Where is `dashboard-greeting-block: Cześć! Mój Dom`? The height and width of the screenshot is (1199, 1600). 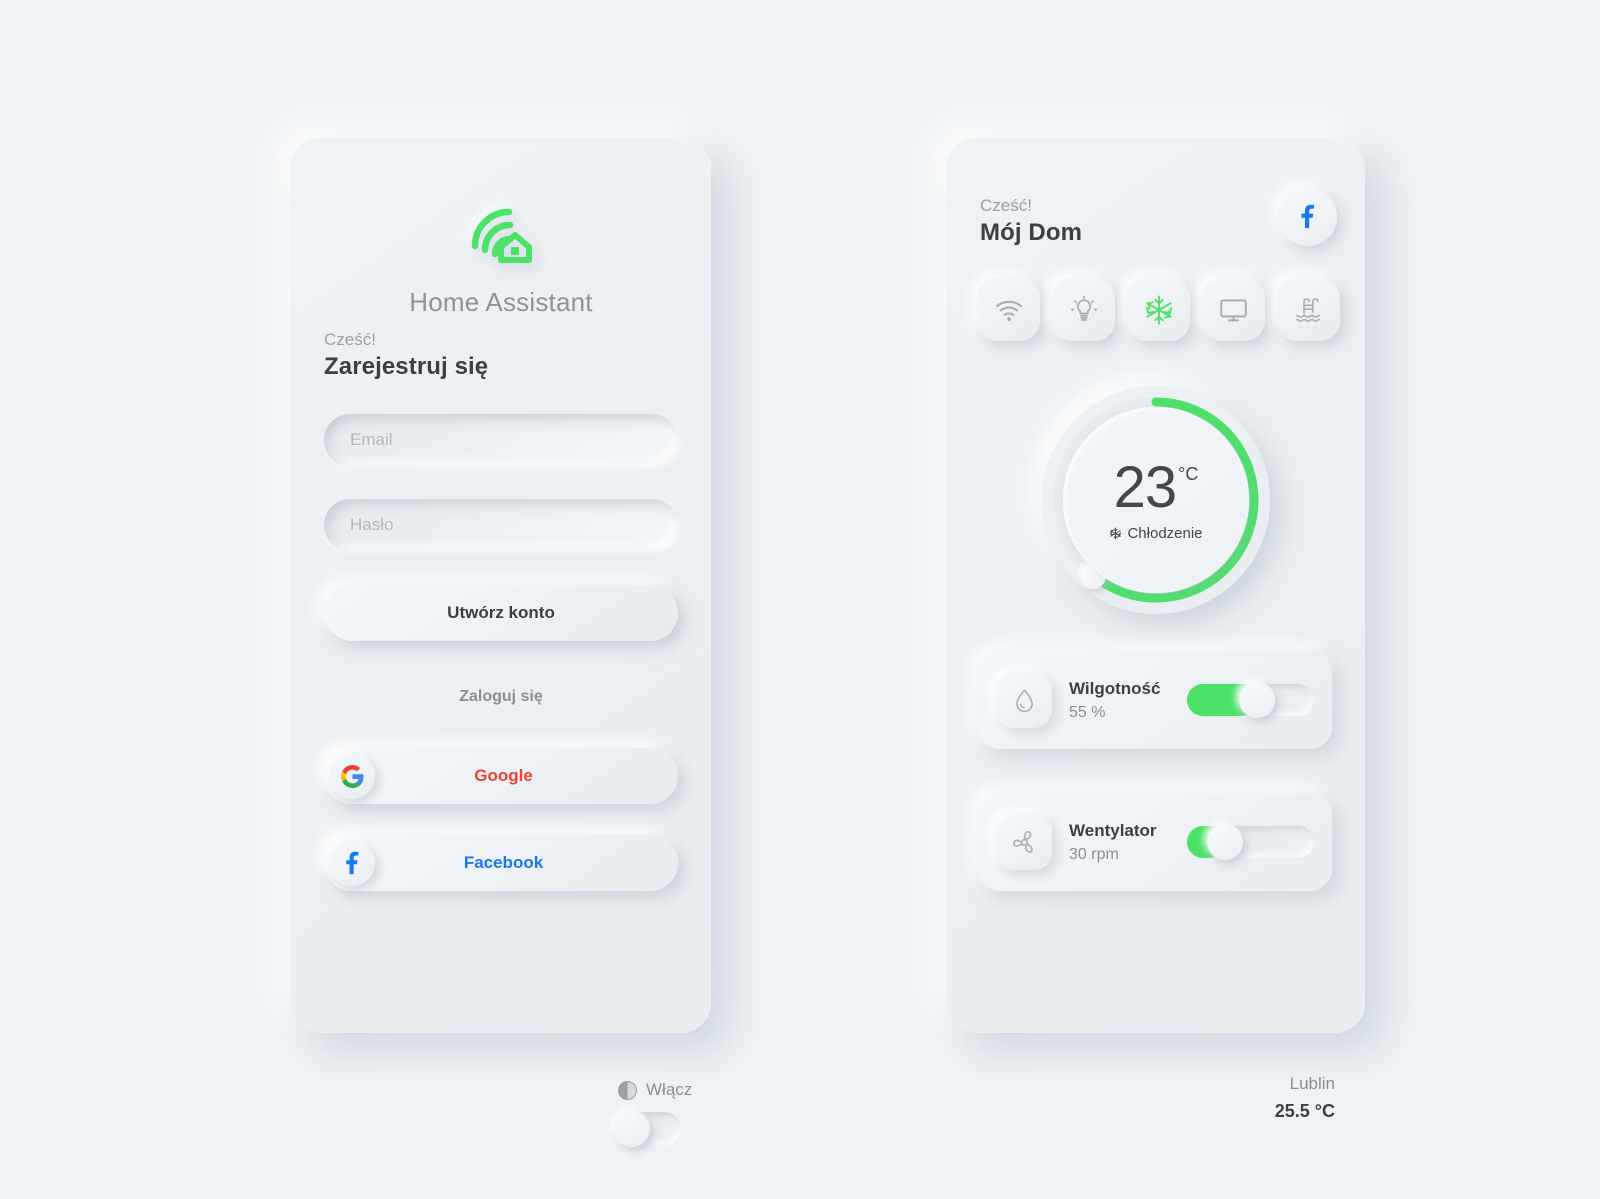
dashboard-greeting-block: Cześć! Mój Dom is located at coordinates (1031, 220).